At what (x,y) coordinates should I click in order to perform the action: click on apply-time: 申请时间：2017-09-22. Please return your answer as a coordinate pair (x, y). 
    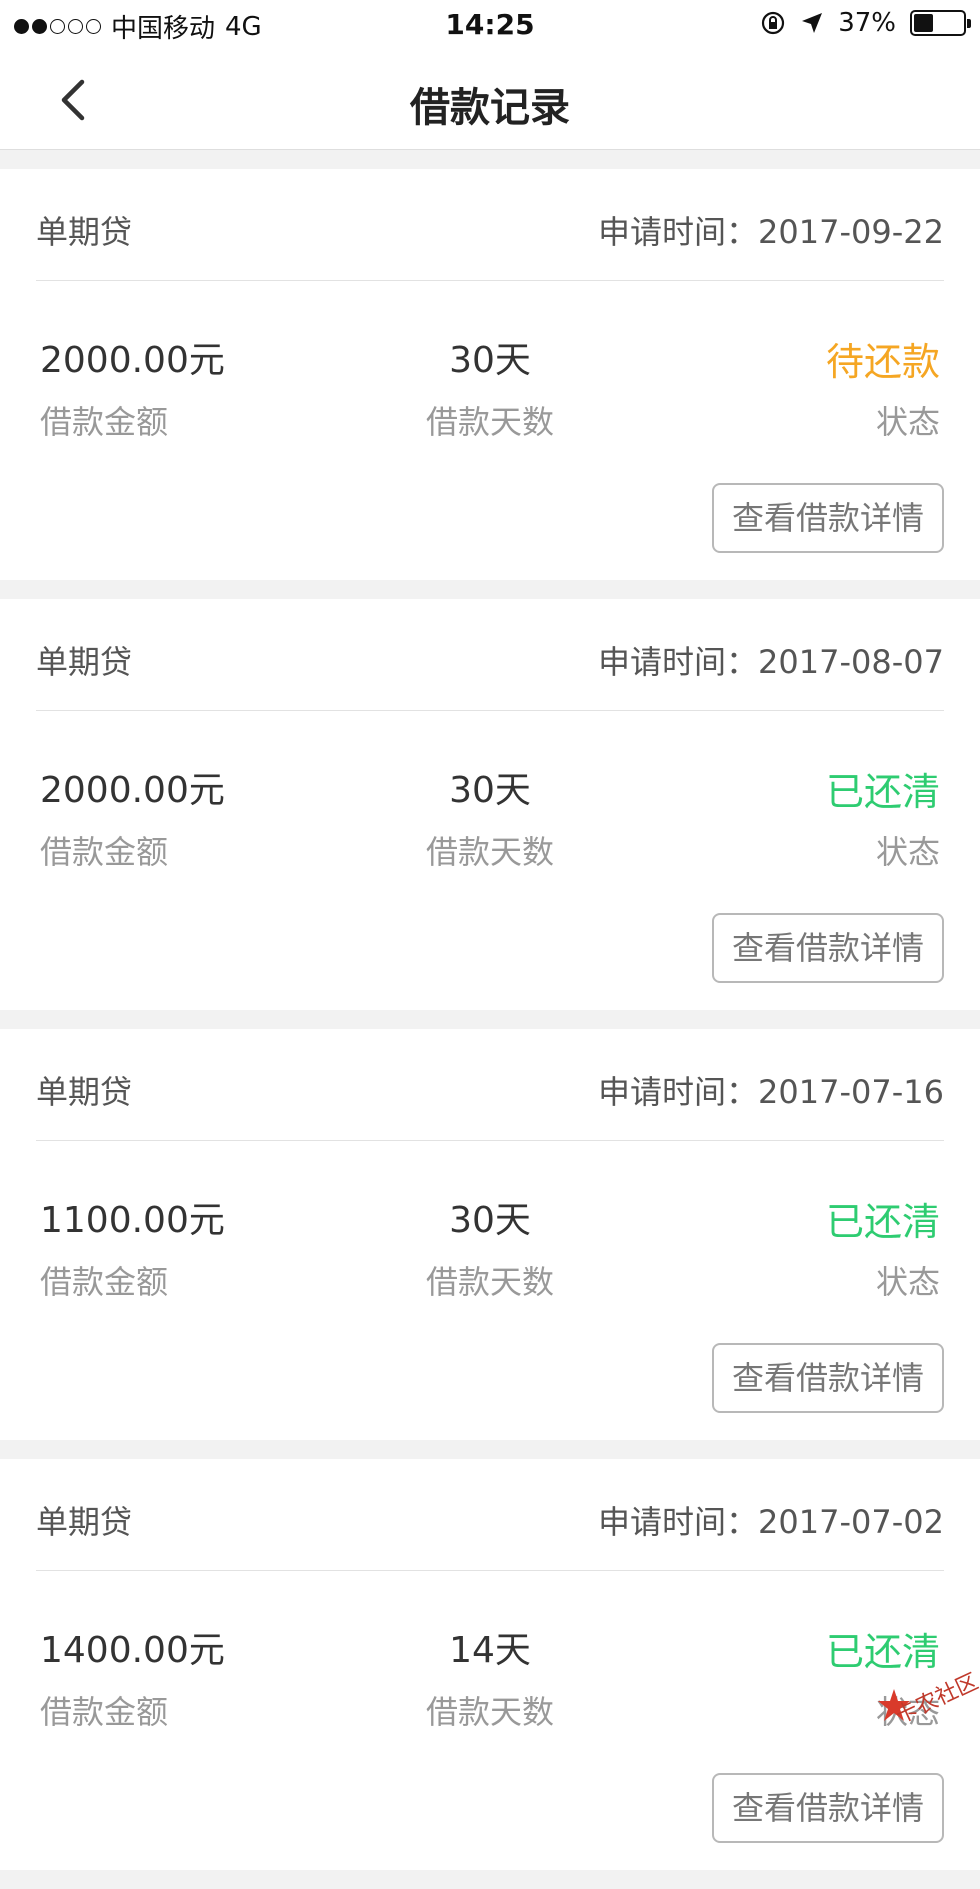
    Looking at the image, I should click on (771, 230).